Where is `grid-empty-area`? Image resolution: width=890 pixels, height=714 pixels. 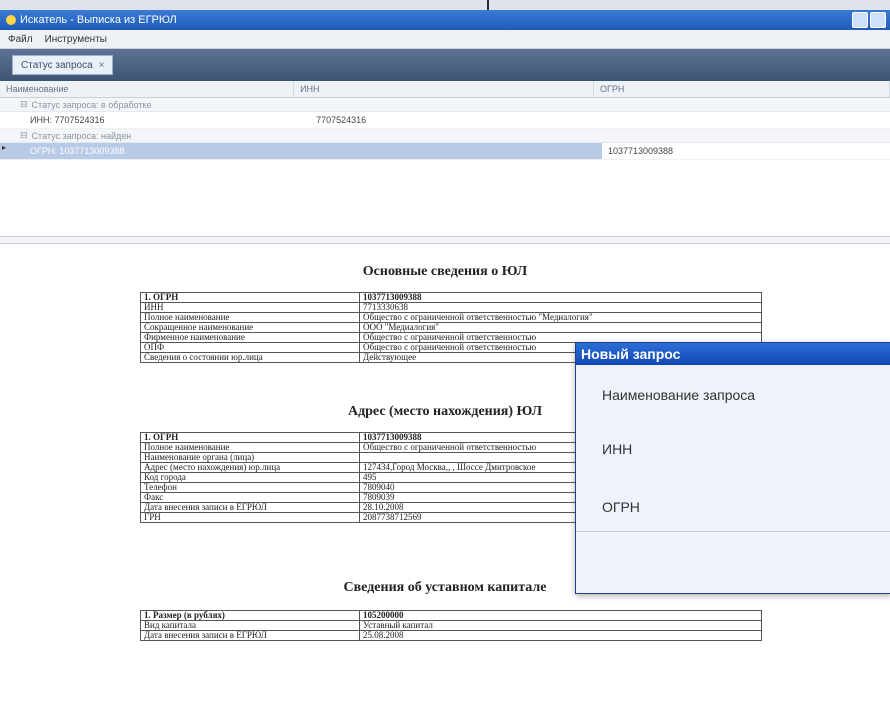 grid-empty-area is located at coordinates (445, 198).